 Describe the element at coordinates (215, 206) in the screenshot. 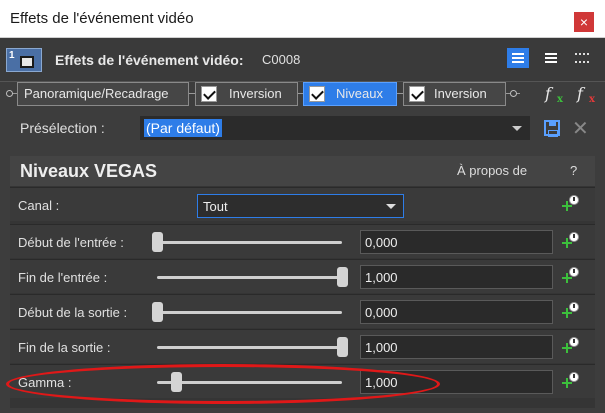

I see `channel-value: Tout` at that location.